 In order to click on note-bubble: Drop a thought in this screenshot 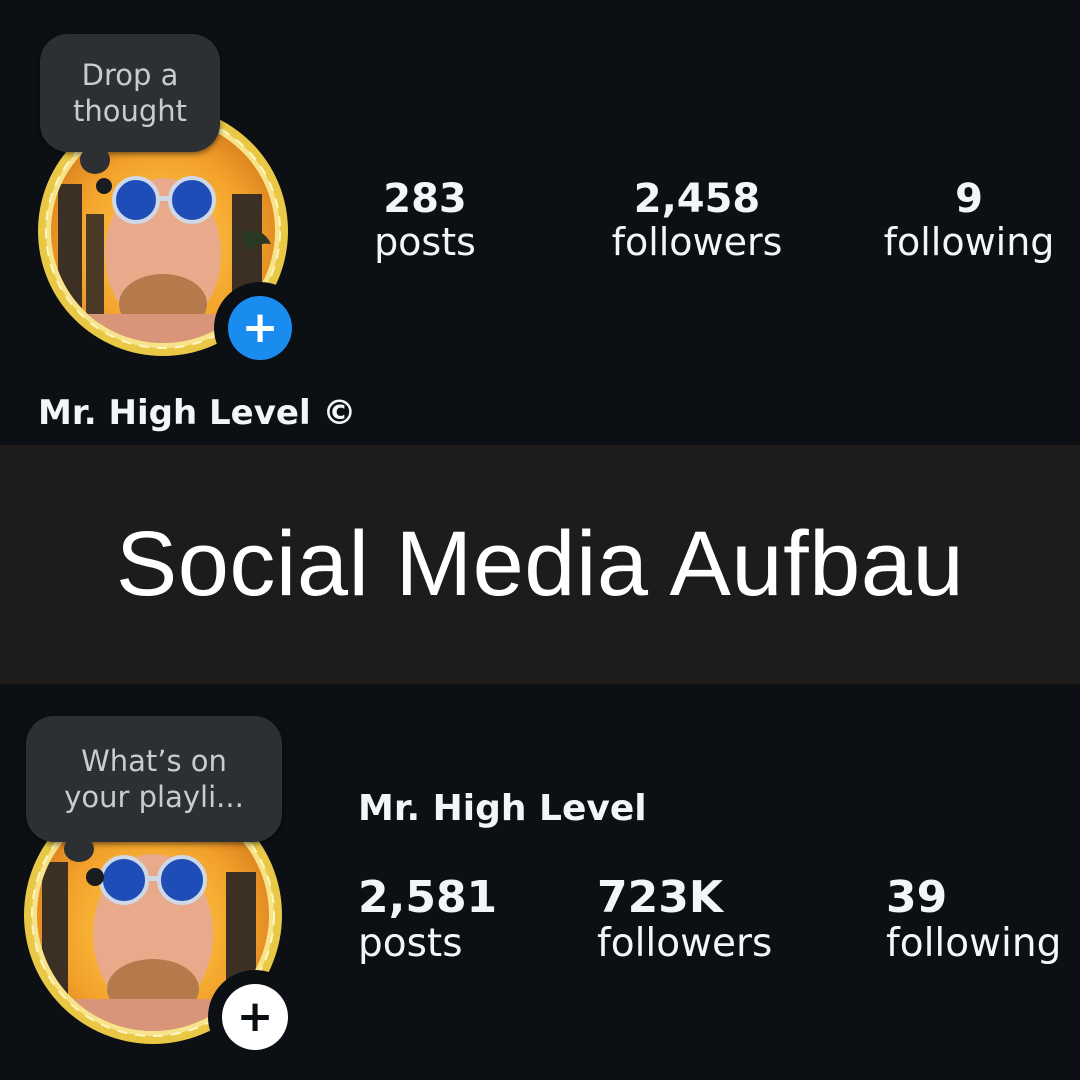, I will do `click(130, 93)`.